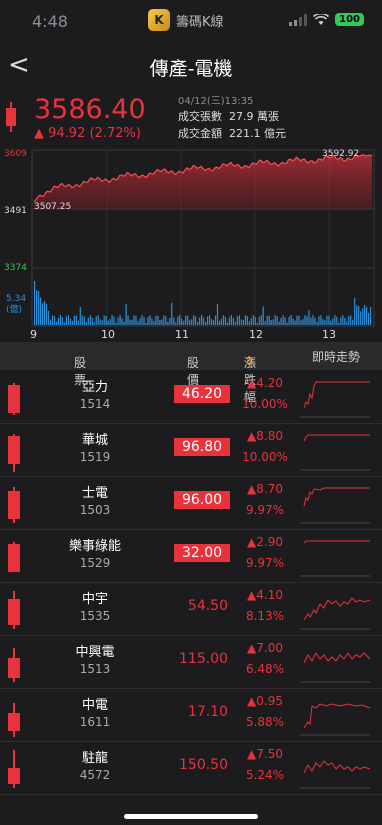  I want to click on x-tick-label: 13, so click(329, 334).